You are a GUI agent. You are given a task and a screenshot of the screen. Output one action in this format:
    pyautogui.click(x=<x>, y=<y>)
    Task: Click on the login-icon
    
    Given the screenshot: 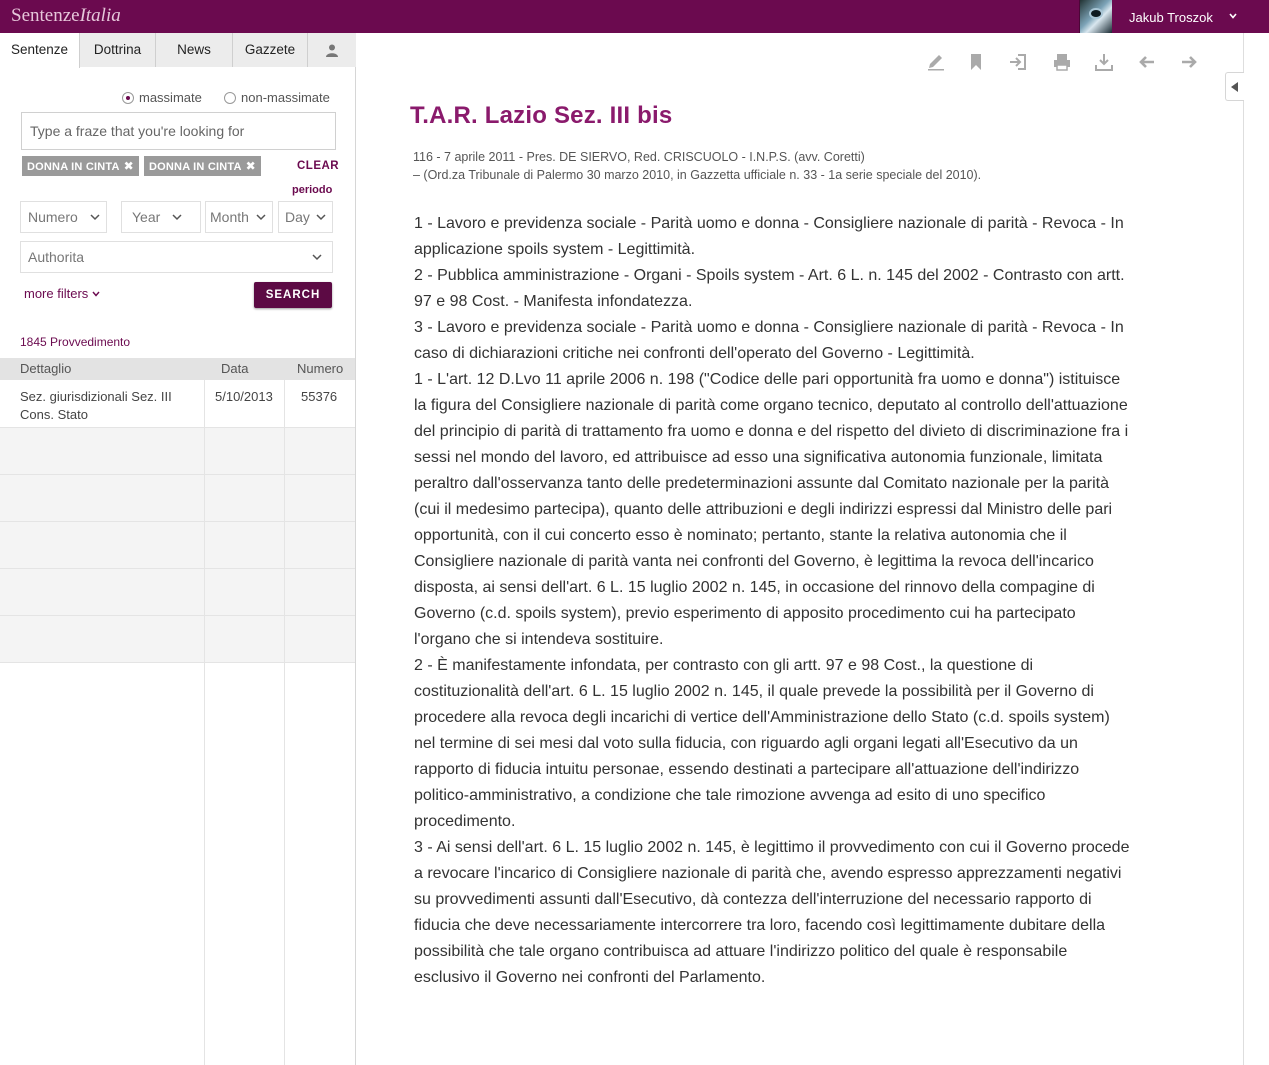 What is the action you would take?
    pyautogui.click(x=1018, y=62)
    